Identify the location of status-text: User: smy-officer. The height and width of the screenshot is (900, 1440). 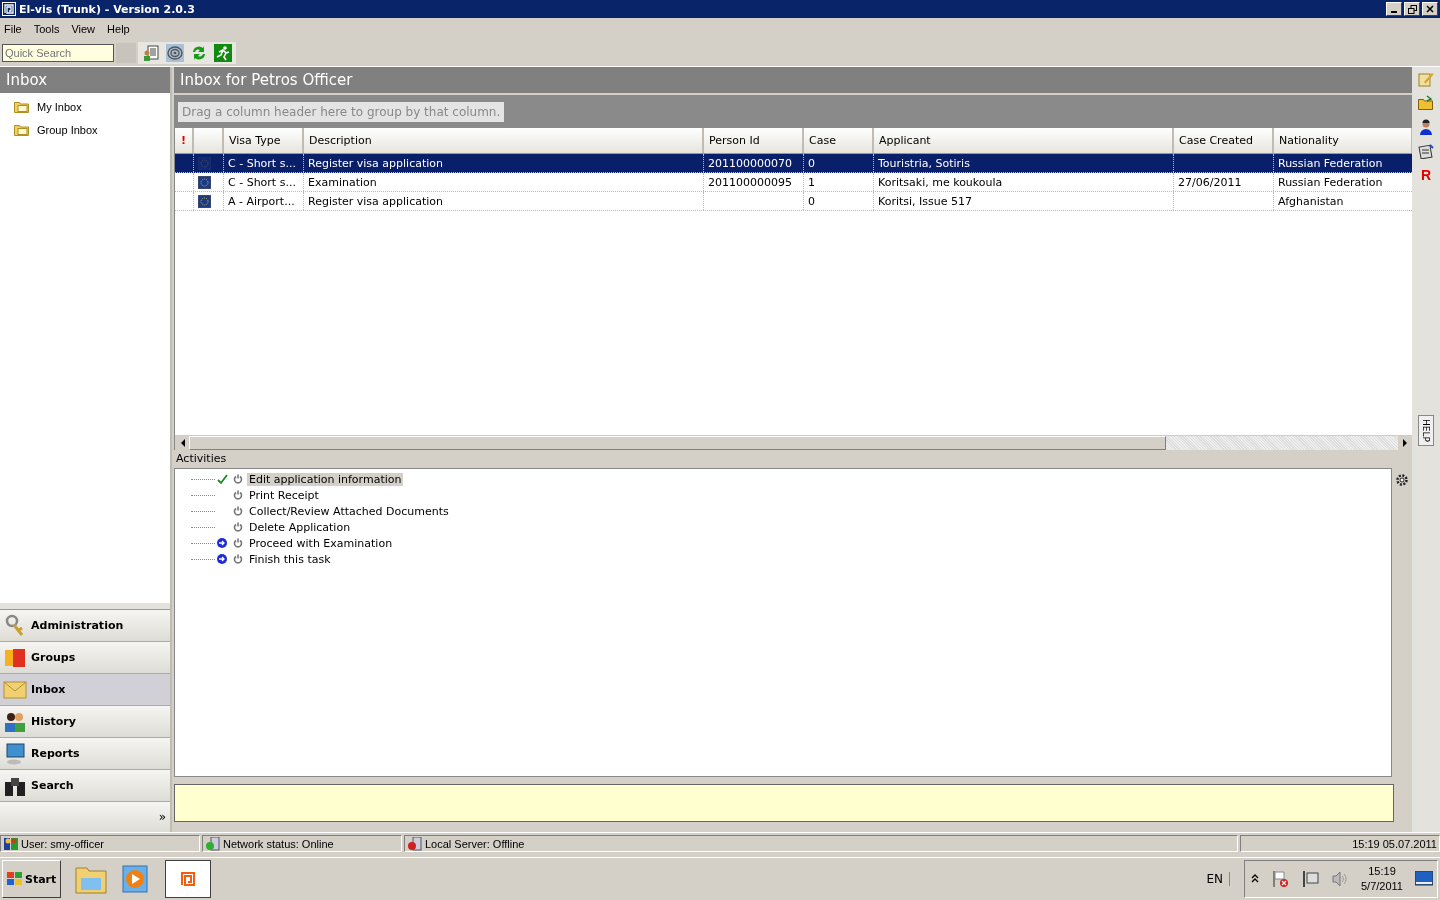
(62, 843).